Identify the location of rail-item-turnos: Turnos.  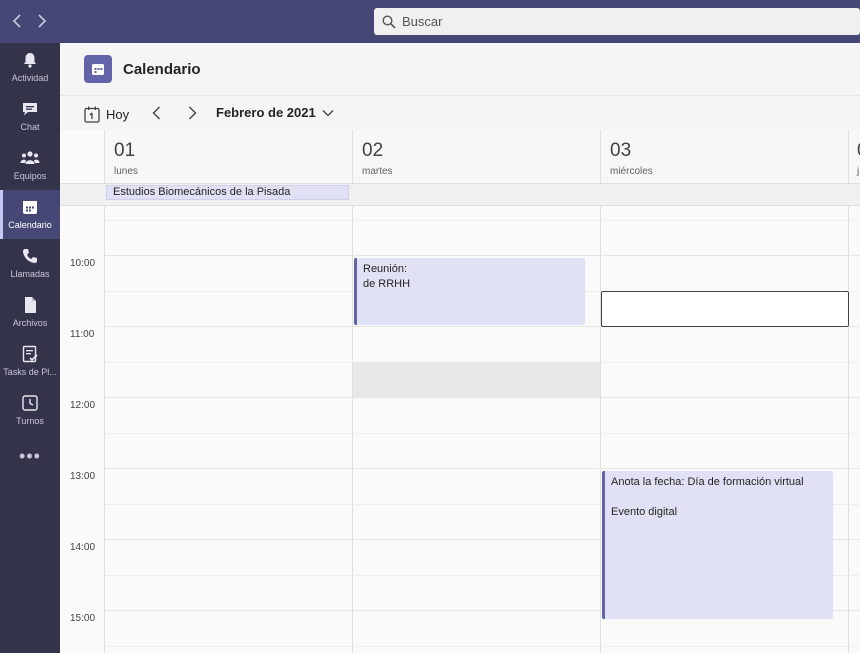
(30, 410).